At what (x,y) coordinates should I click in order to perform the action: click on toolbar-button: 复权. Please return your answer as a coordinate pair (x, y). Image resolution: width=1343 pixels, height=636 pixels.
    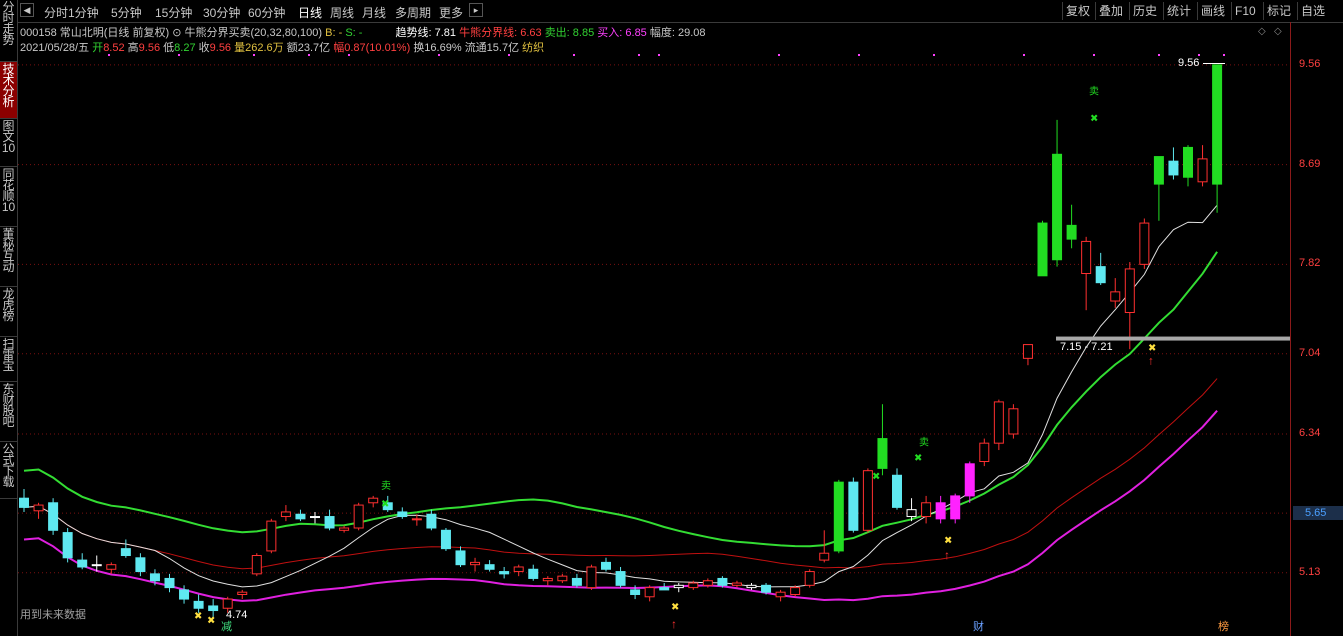
    Looking at the image, I should click on (1077, 11).